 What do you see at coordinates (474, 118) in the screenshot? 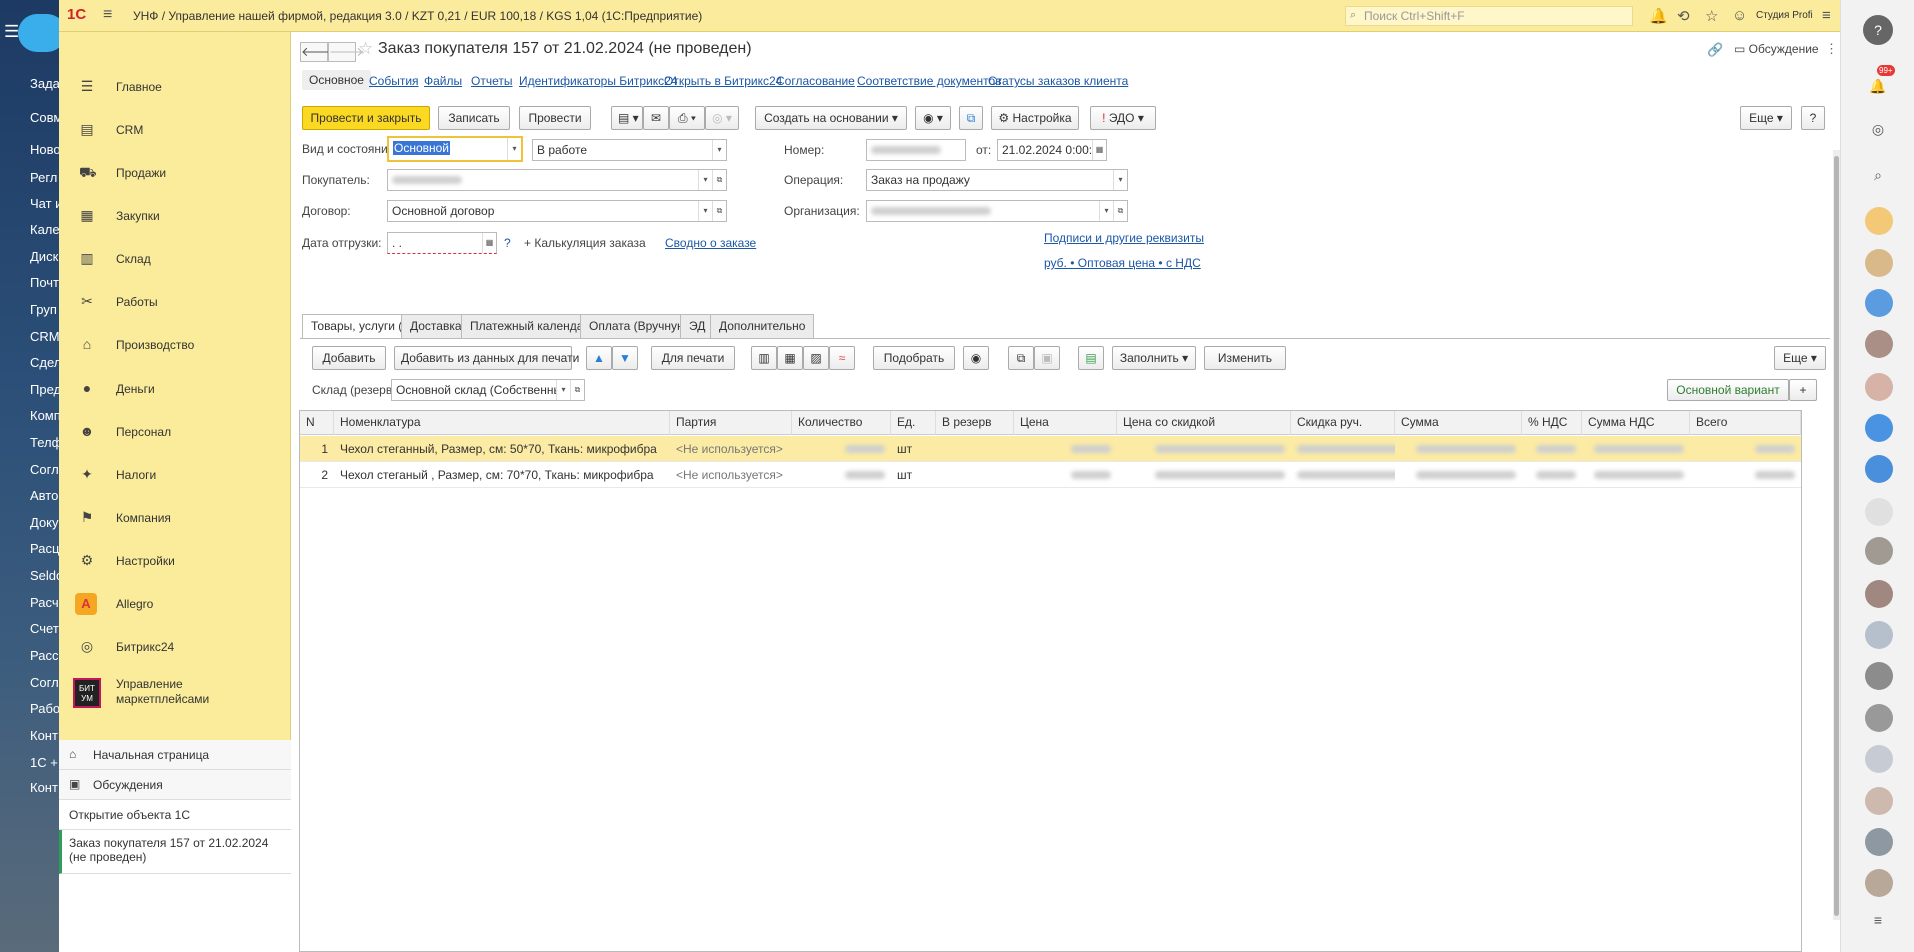
I see `save-button: Записать` at bounding box center [474, 118].